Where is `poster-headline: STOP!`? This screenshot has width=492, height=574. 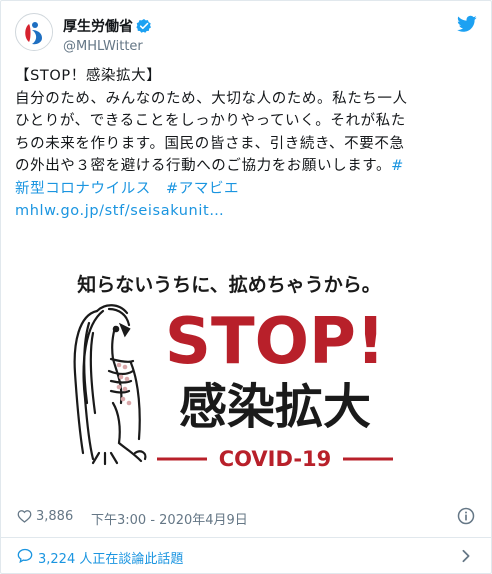
poster-headline: STOP! is located at coordinates (275, 342).